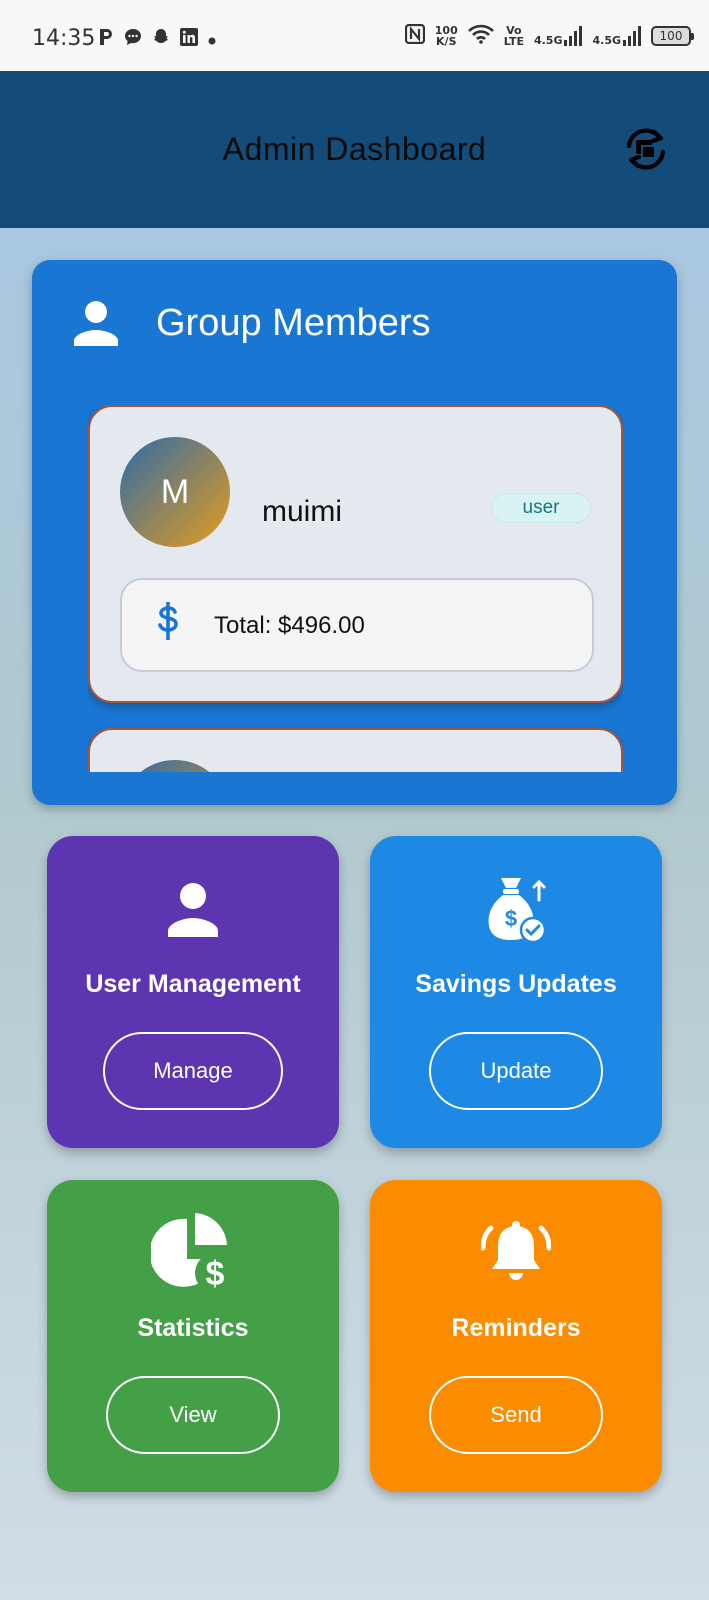 Image resolution: width=709 pixels, height=1600 pixels. I want to click on statistics-tile: $ Statistics View, so click(193, 1336).